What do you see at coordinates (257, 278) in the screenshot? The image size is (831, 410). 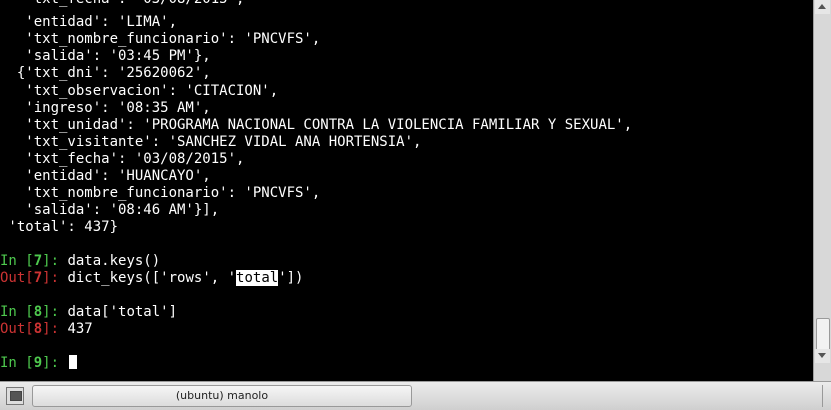 I see `selected-text: total` at bounding box center [257, 278].